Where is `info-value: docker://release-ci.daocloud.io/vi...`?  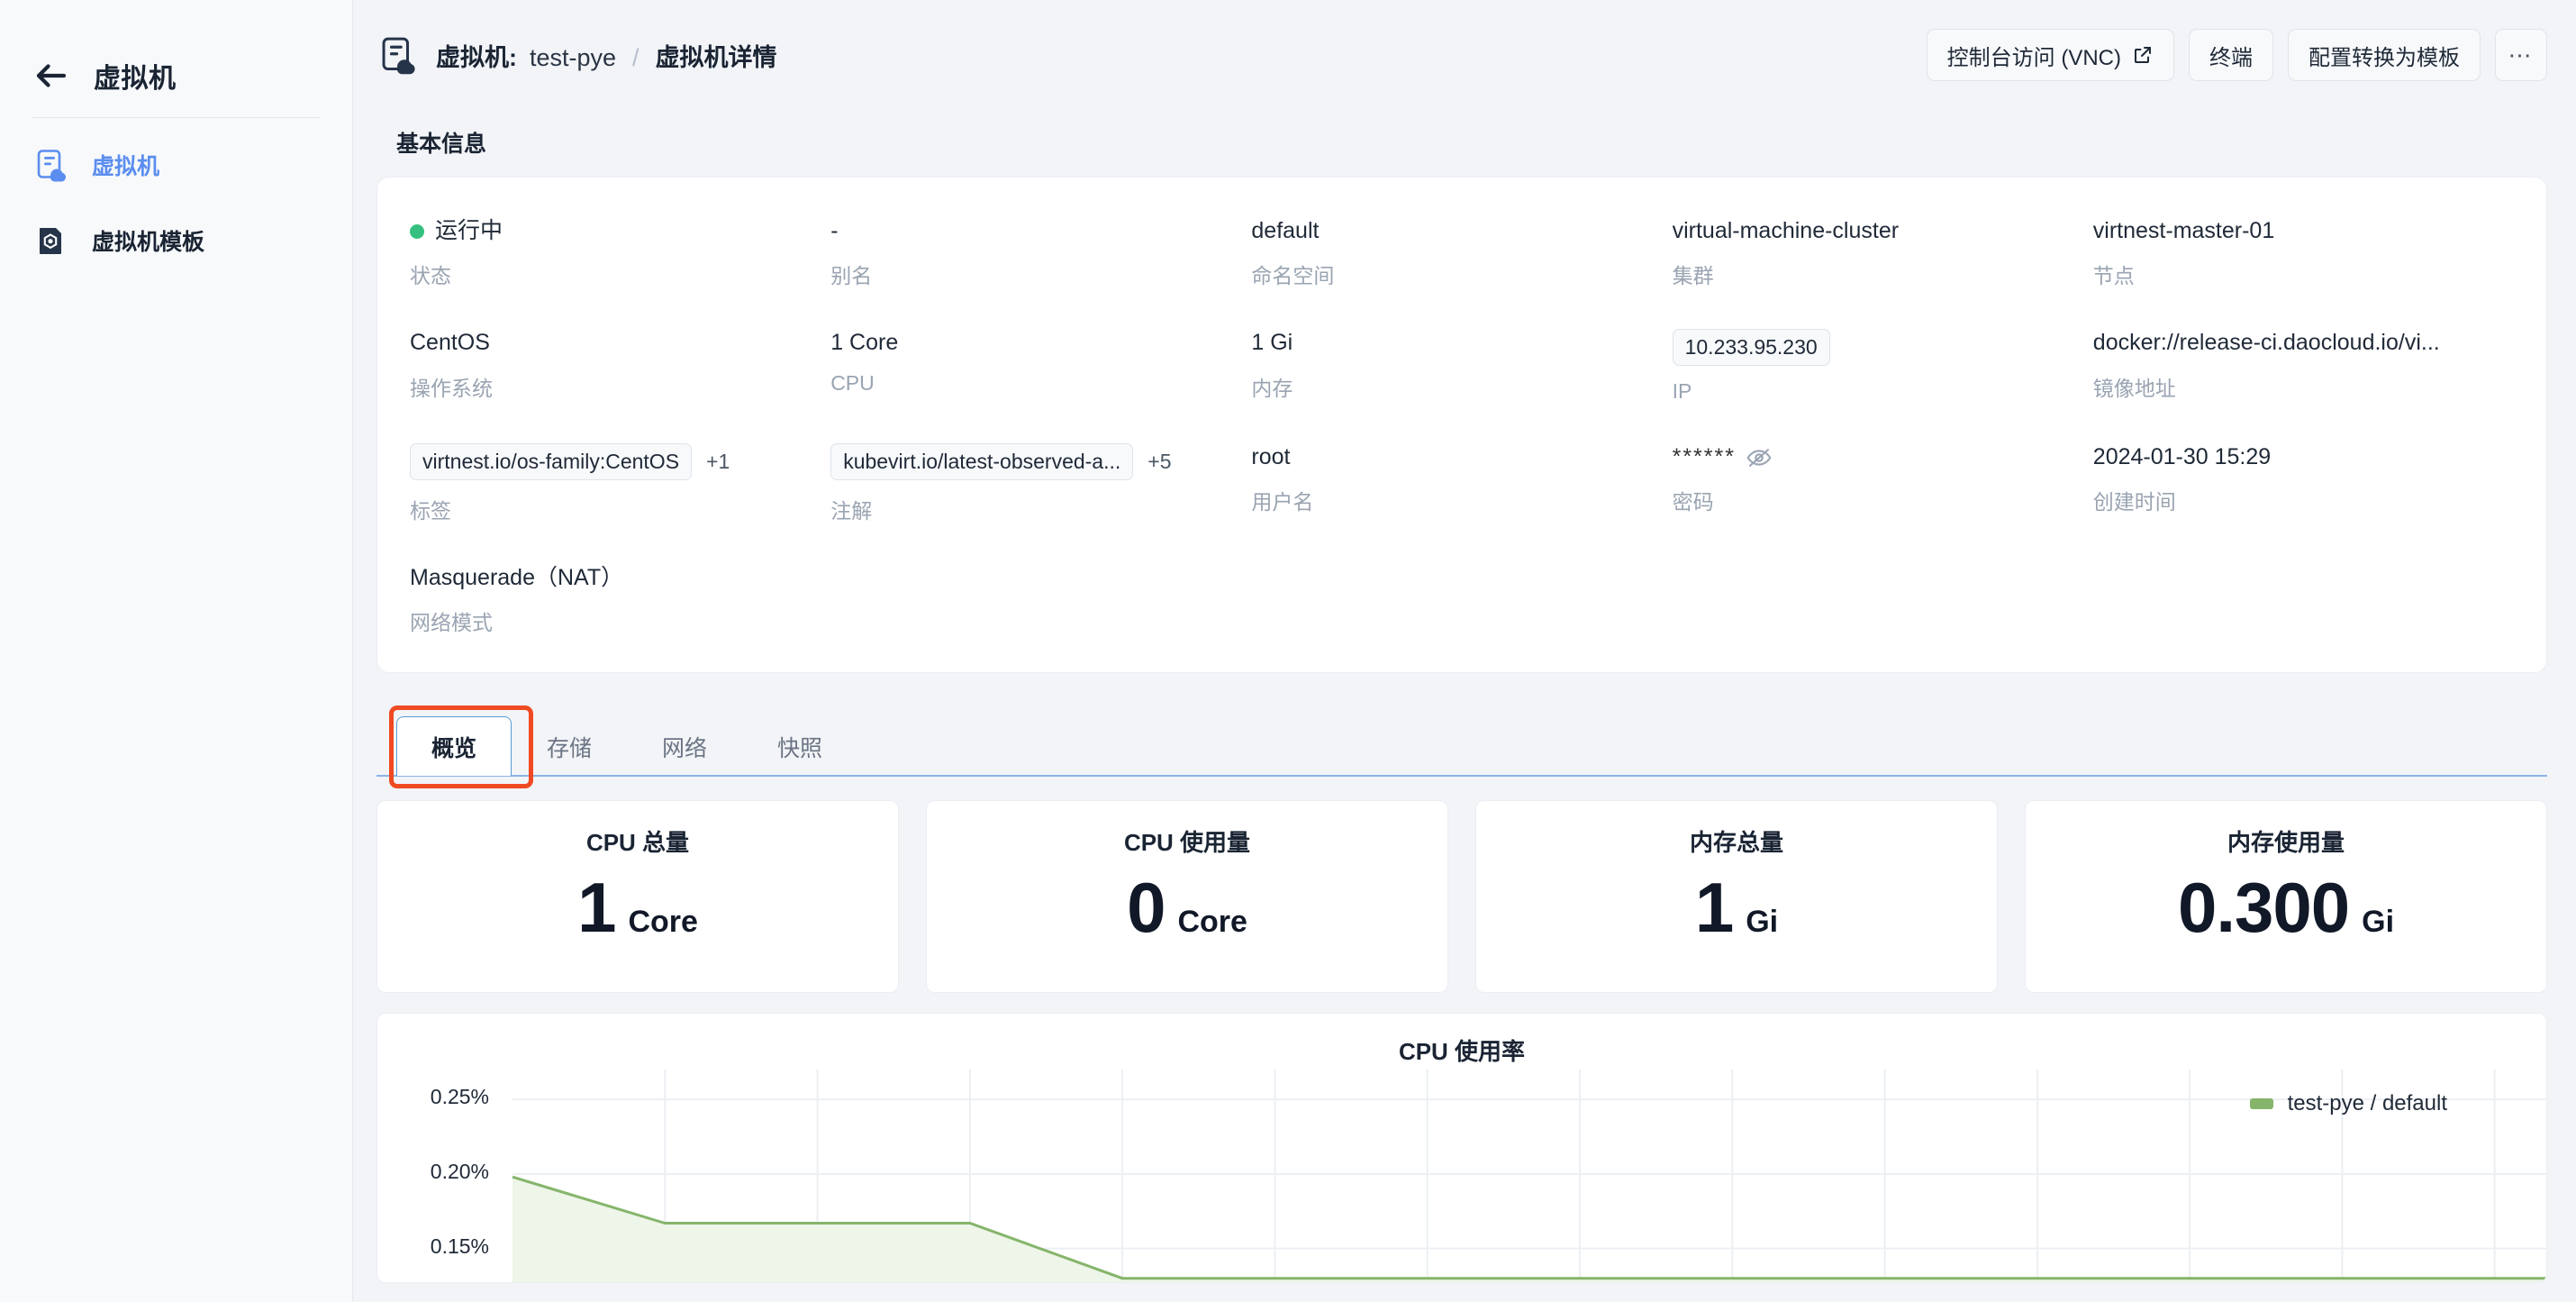
info-value: docker://release-ci.daocloud.io/vi... is located at coordinates (2266, 343).